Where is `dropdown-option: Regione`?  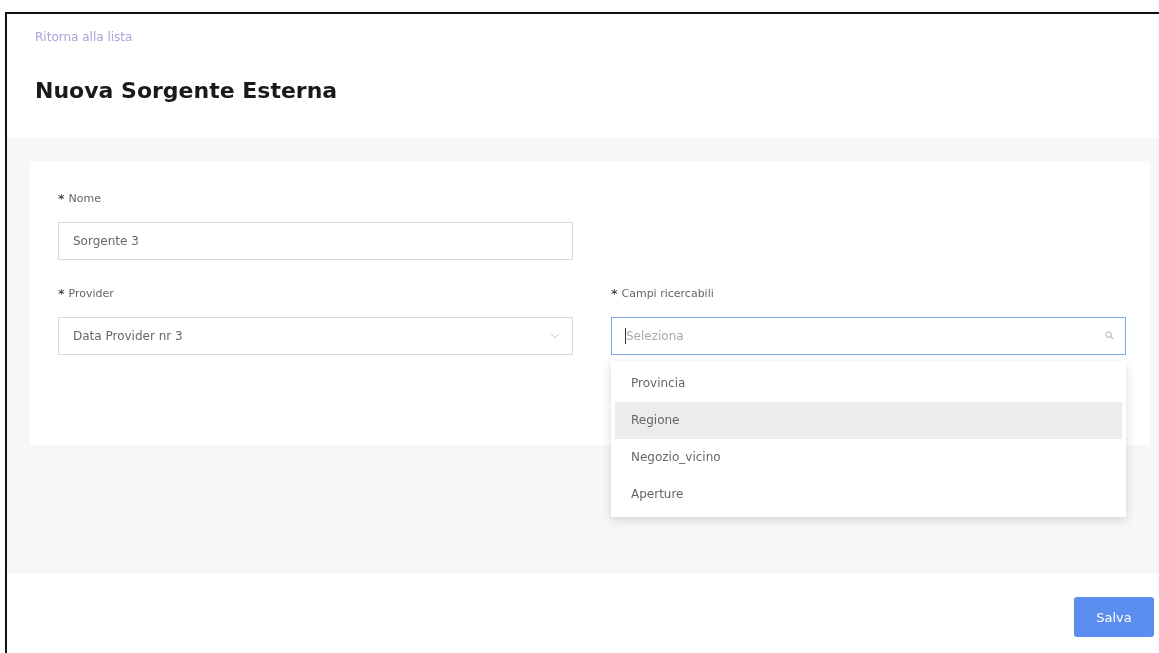 dropdown-option: Regione is located at coordinates (868, 420).